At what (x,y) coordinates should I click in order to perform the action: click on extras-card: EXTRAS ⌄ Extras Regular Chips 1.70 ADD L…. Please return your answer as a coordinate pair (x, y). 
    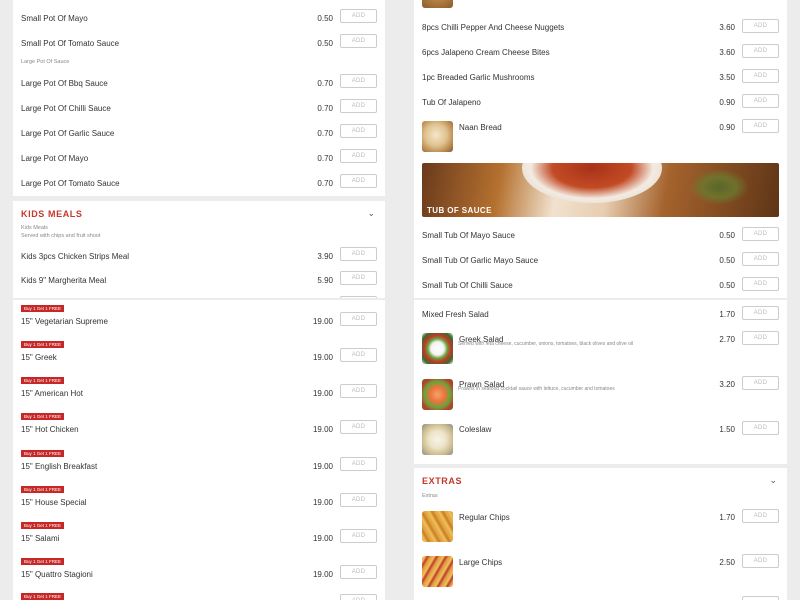
    Looking at the image, I should click on (600, 534).